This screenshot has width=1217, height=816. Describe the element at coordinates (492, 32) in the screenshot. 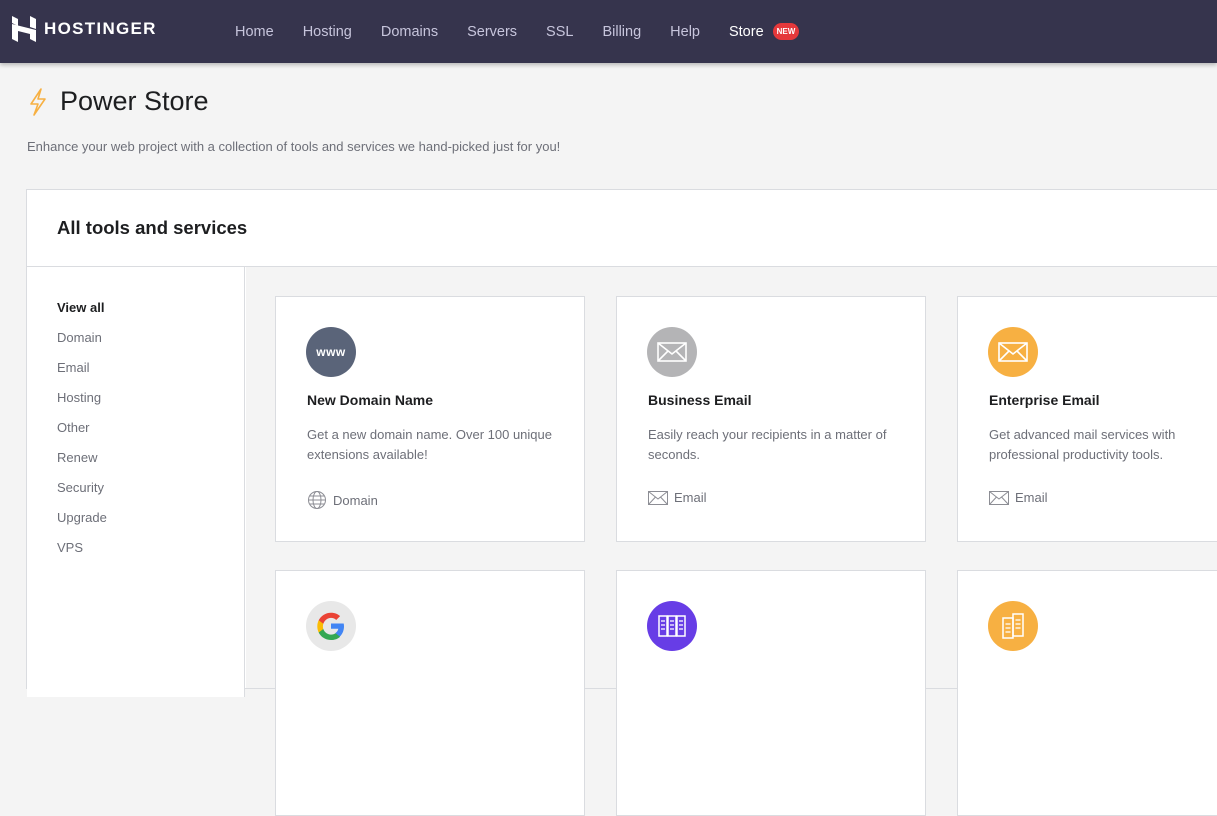

I see `nav-servers: Servers` at that location.